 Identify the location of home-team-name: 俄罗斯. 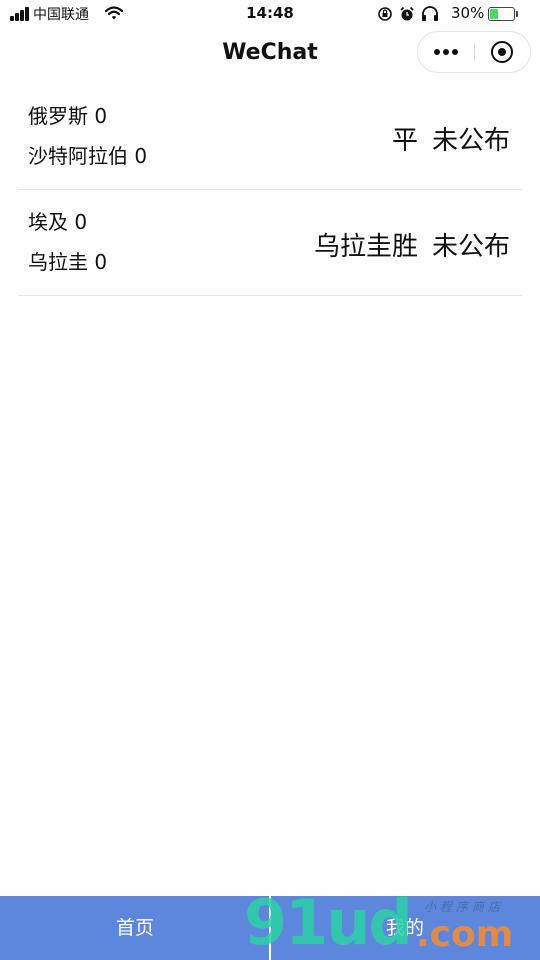
(58, 116).